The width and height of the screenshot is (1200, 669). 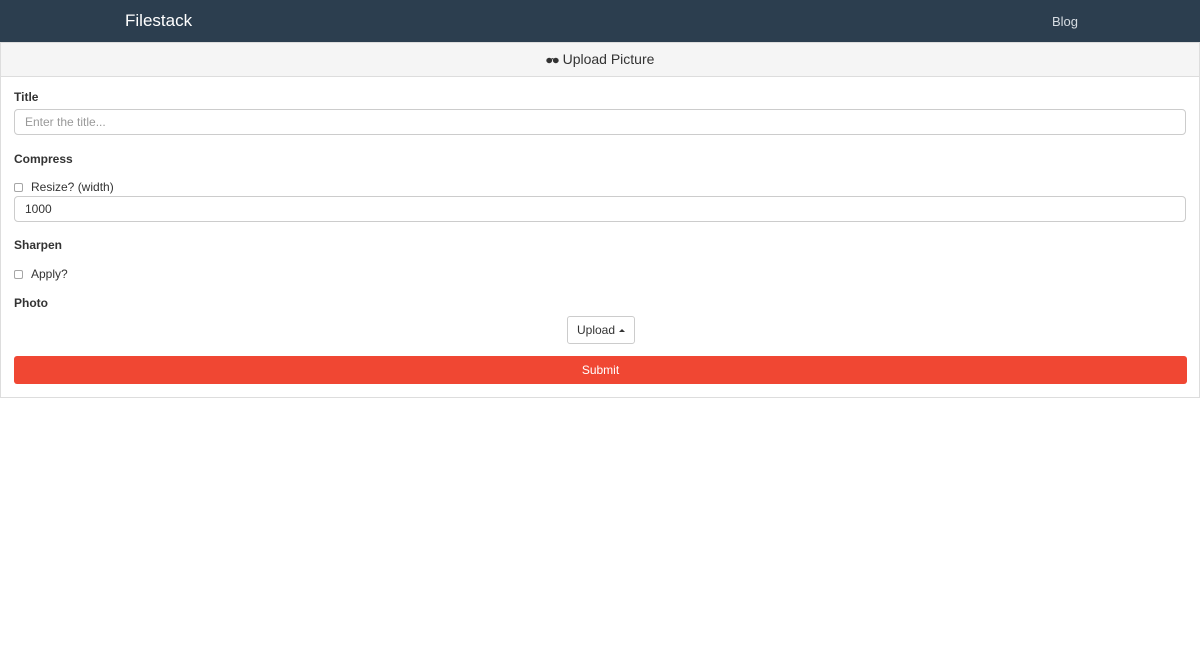 What do you see at coordinates (18, 187) in the screenshot?
I see `resize-checkbox` at bounding box center [18, 187].